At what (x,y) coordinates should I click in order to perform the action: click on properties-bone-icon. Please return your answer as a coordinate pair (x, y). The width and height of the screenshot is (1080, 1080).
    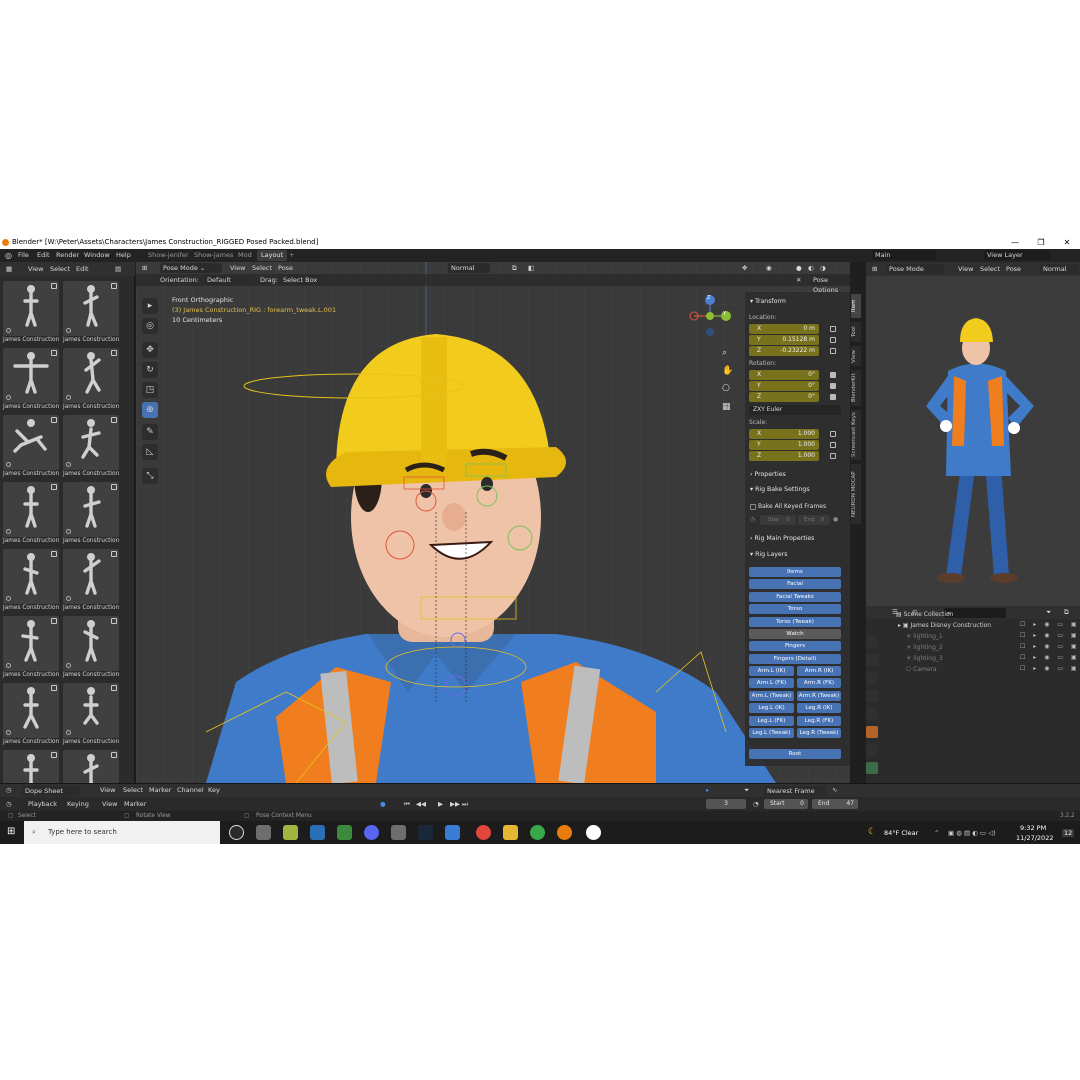
    Looking at the image, I should click on (872, 768).